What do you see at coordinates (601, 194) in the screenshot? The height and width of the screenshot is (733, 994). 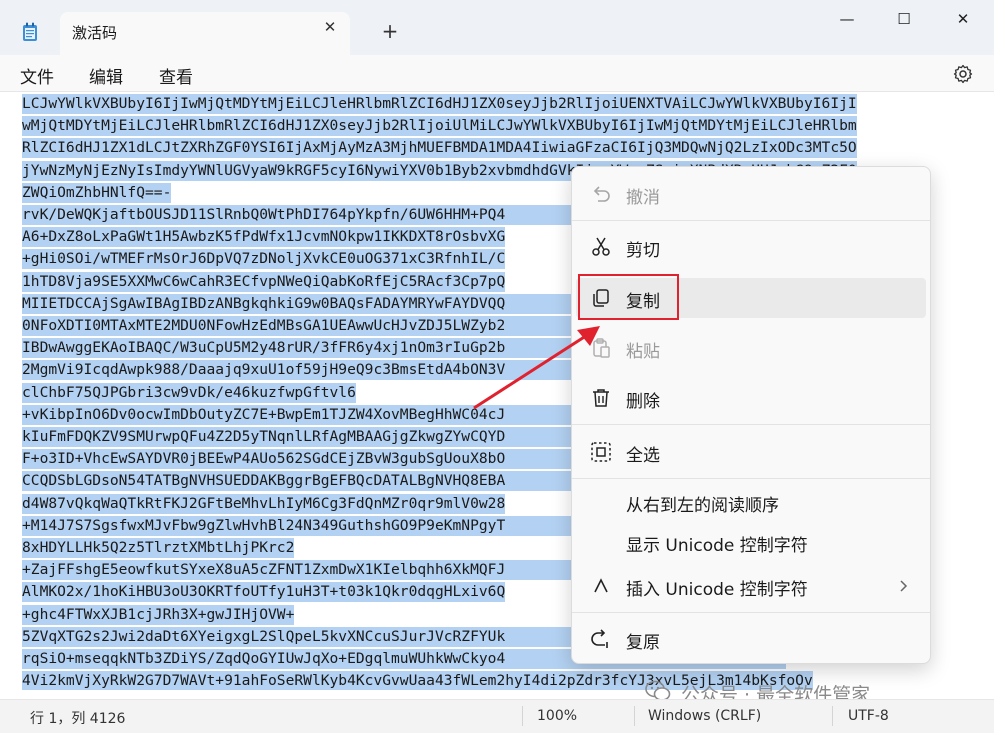 I see `undo-icon` at bounding box center [601, 194].